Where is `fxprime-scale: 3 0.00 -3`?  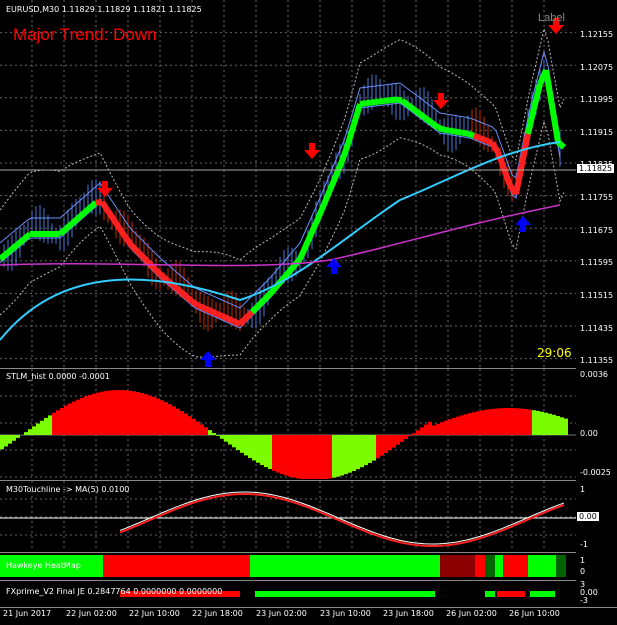 fxprime-scale: 3 0.00 -3 is located at coordinates (596, 593).